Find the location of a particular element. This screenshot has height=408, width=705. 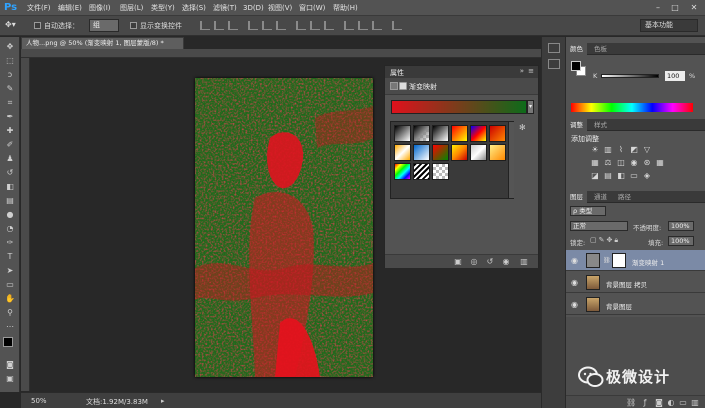

reset-icon: ↺ is located at coordinates (490, 262).